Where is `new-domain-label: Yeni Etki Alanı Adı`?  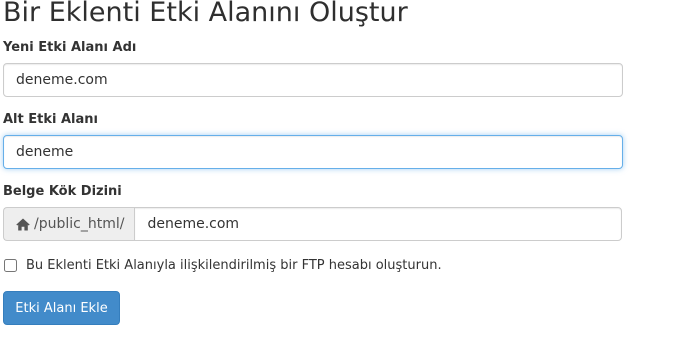 new-domain-label: Yeni Etki Alanı Adı is located at coordinates (70, 47).